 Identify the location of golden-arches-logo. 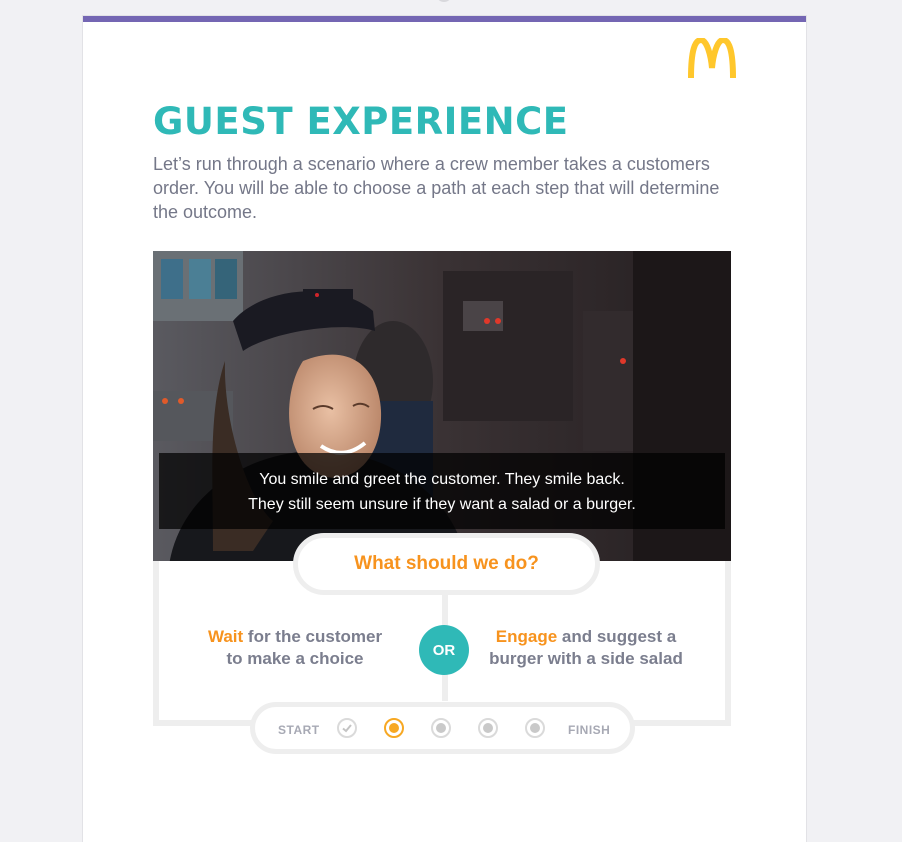
(712, 58).